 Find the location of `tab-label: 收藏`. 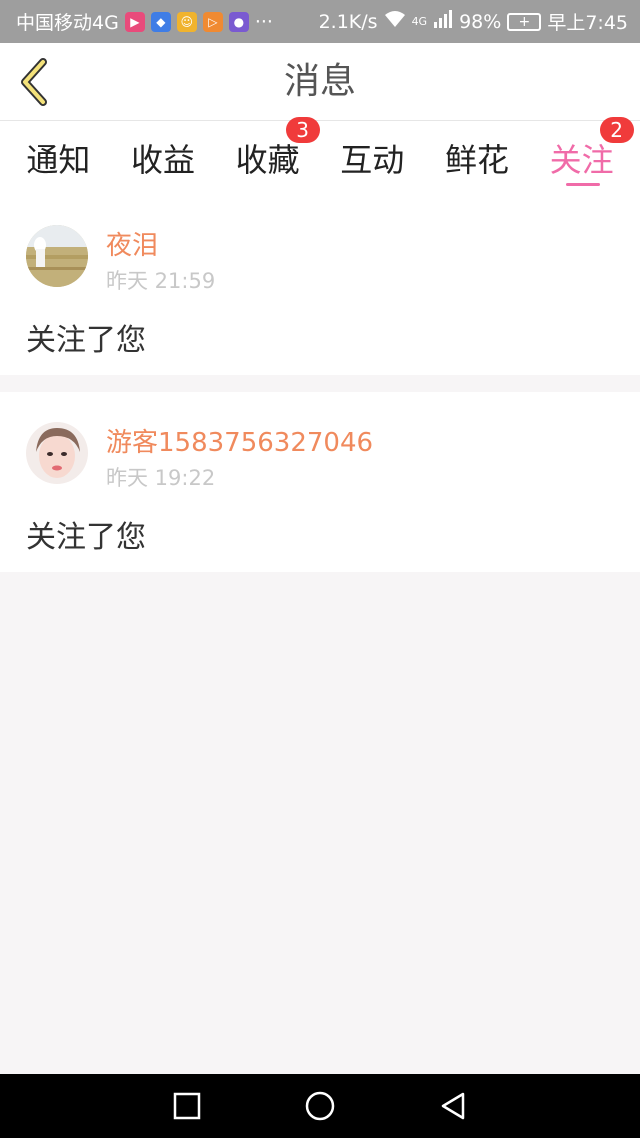

tab-label: 收藏 is located at coordinates (267, 160).